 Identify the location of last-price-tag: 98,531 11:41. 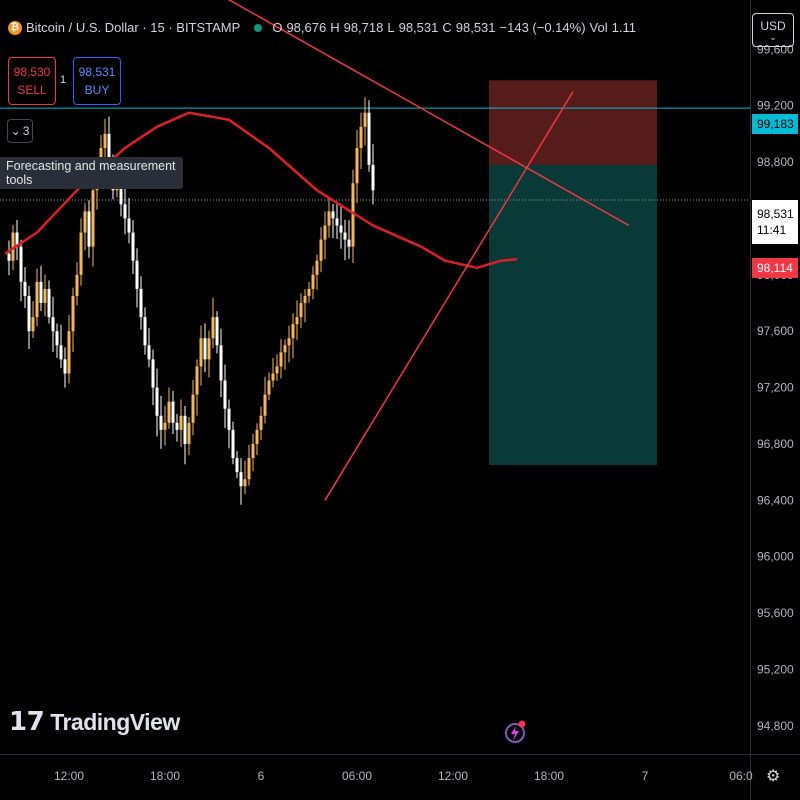
(775, 222).